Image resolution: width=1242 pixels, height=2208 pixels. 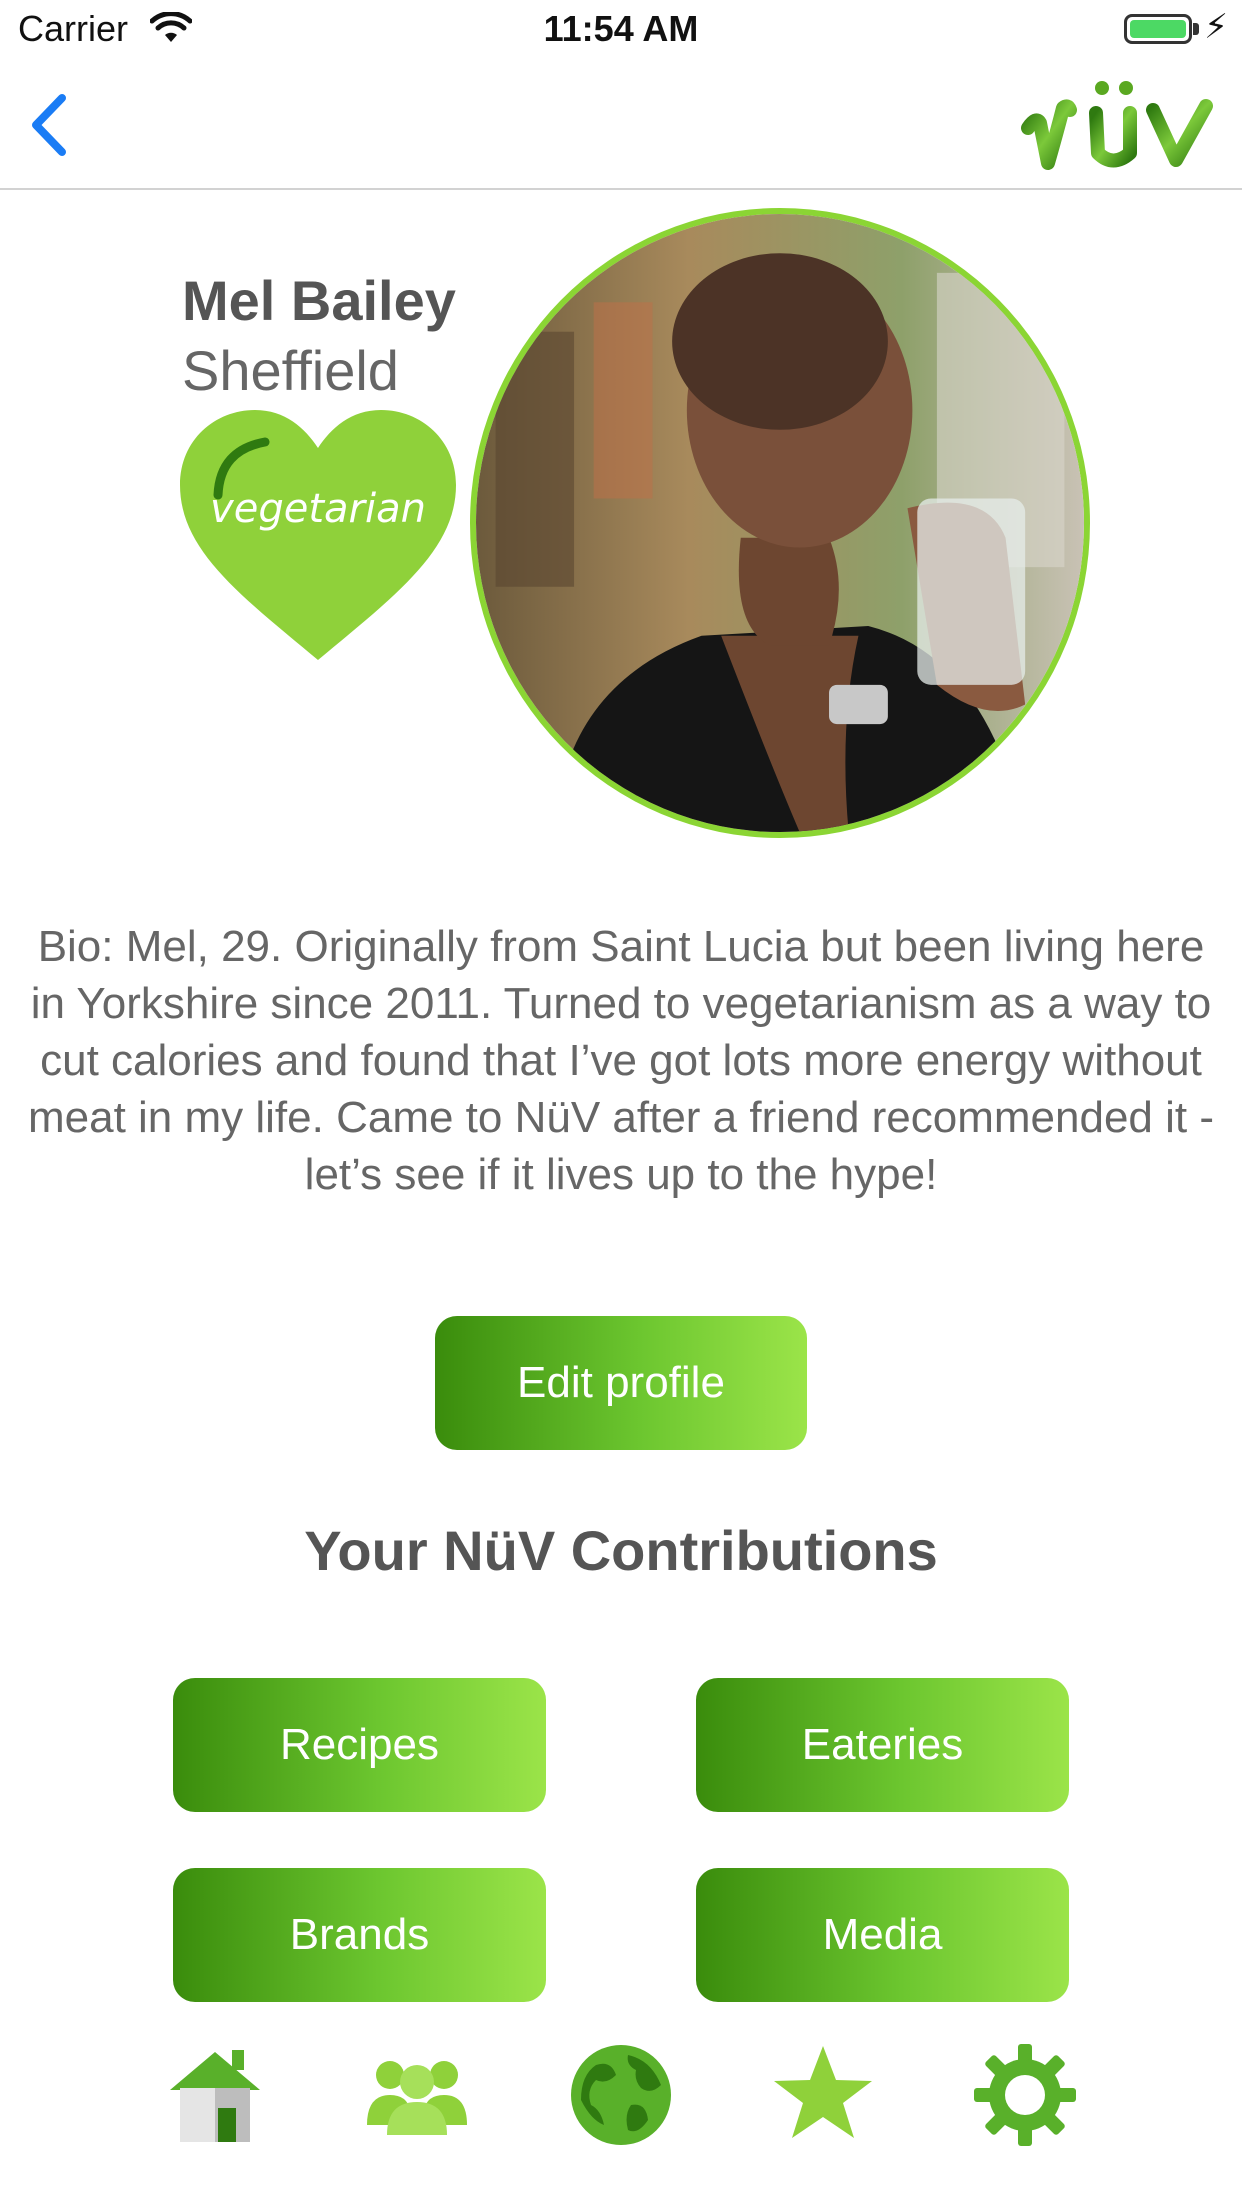 What do you see at coordinates (318, 535) in the screenshot?
I see `vegetarian-heart-badge: vegetarian` at bounding box center [318, 535].